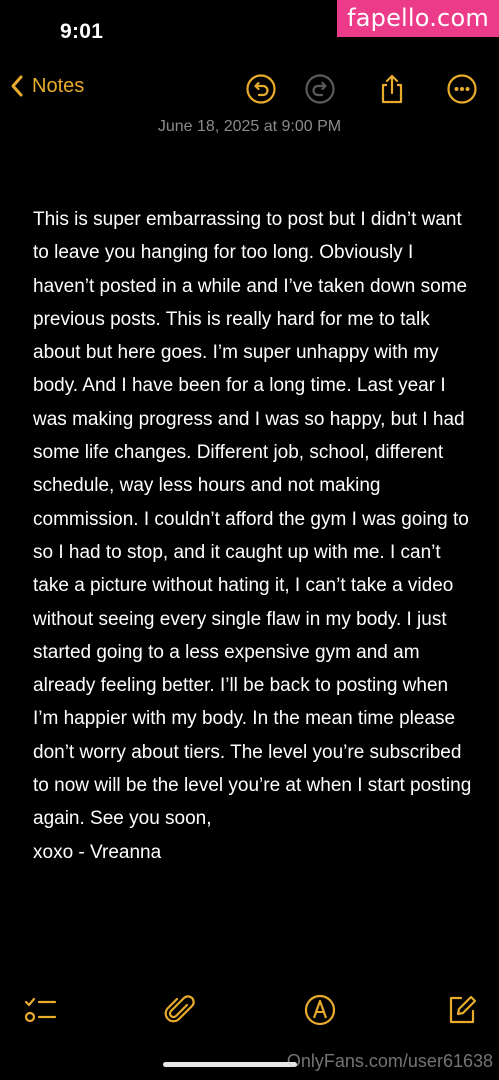 The height and width of the screenshot is (1080, 499). I want to click on watermark-bottom: OnlyFans.com/user61638, so click(389, 1061).